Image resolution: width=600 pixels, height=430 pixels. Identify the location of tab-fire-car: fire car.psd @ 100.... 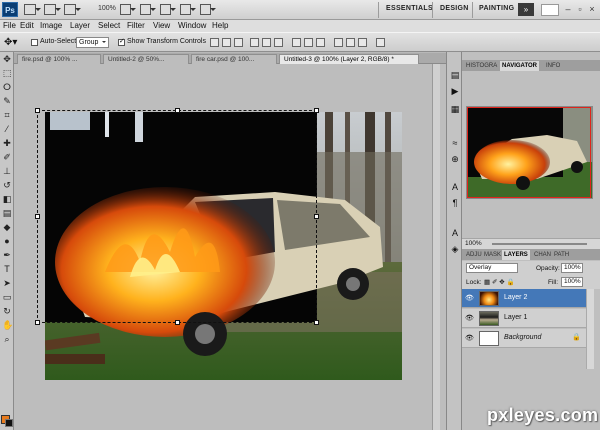
(234, 59).